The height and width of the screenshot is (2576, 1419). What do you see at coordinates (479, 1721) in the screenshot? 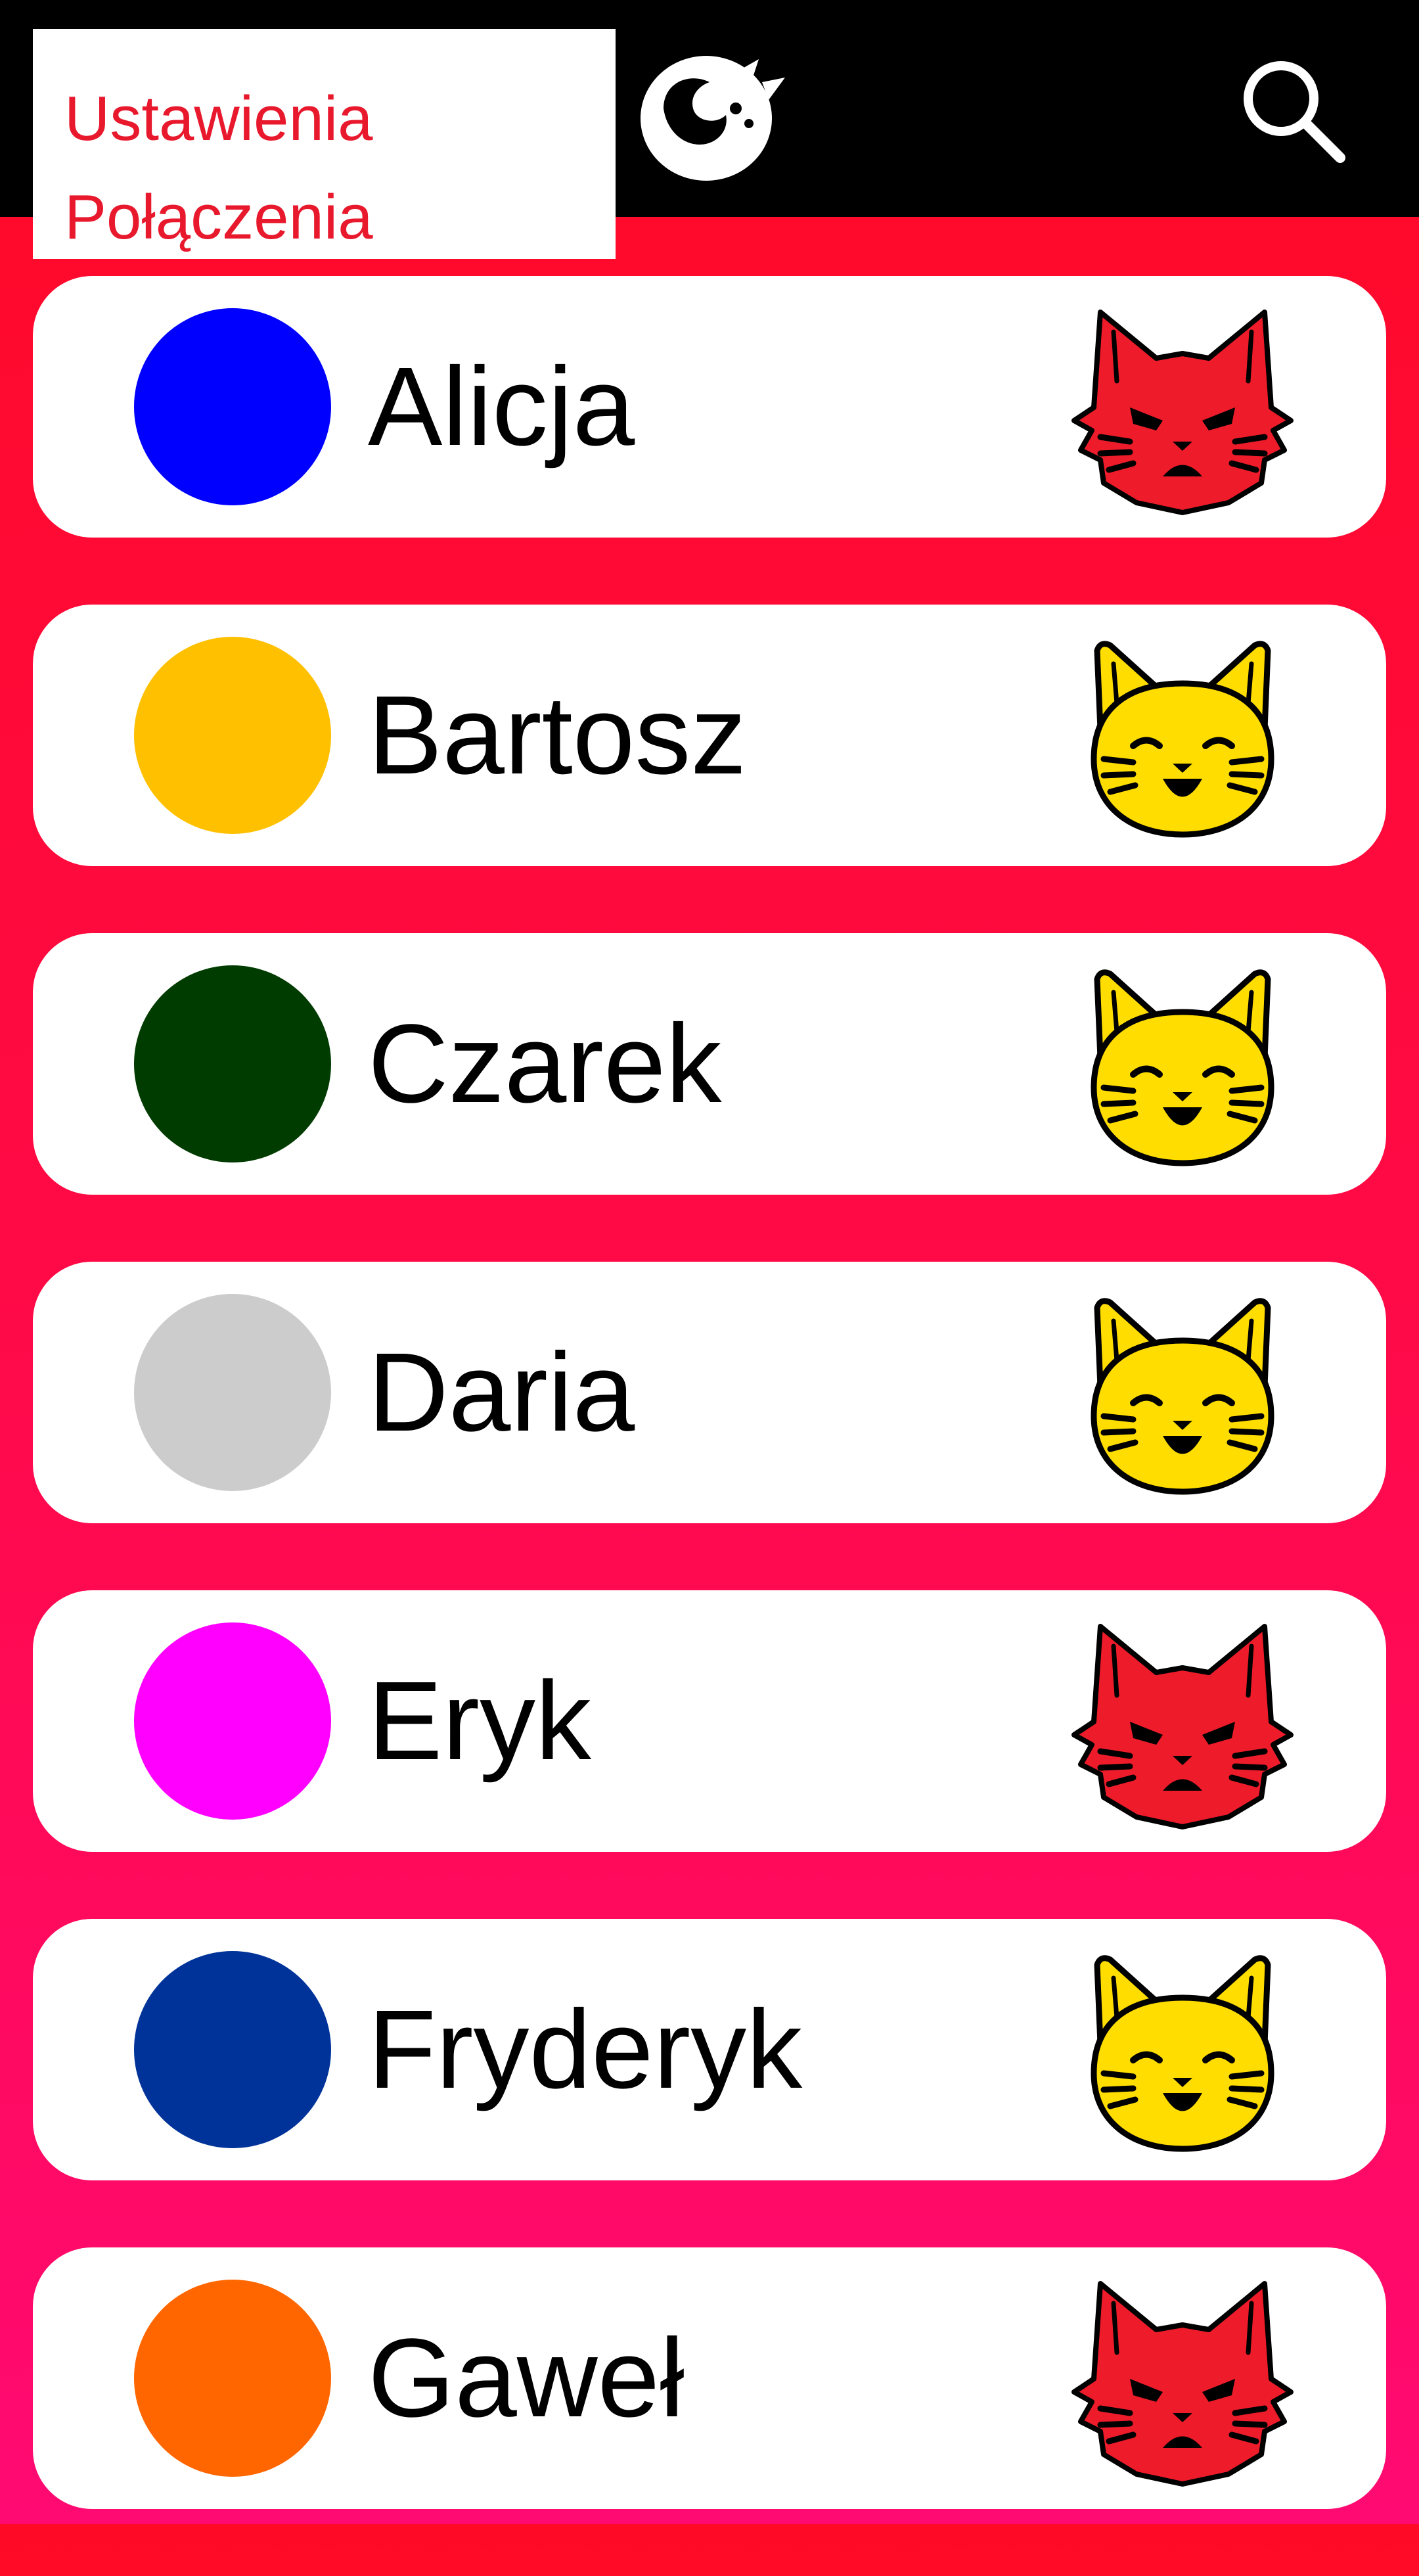
I see `contact-name: Eryk` at bounding box center [479, 1721].